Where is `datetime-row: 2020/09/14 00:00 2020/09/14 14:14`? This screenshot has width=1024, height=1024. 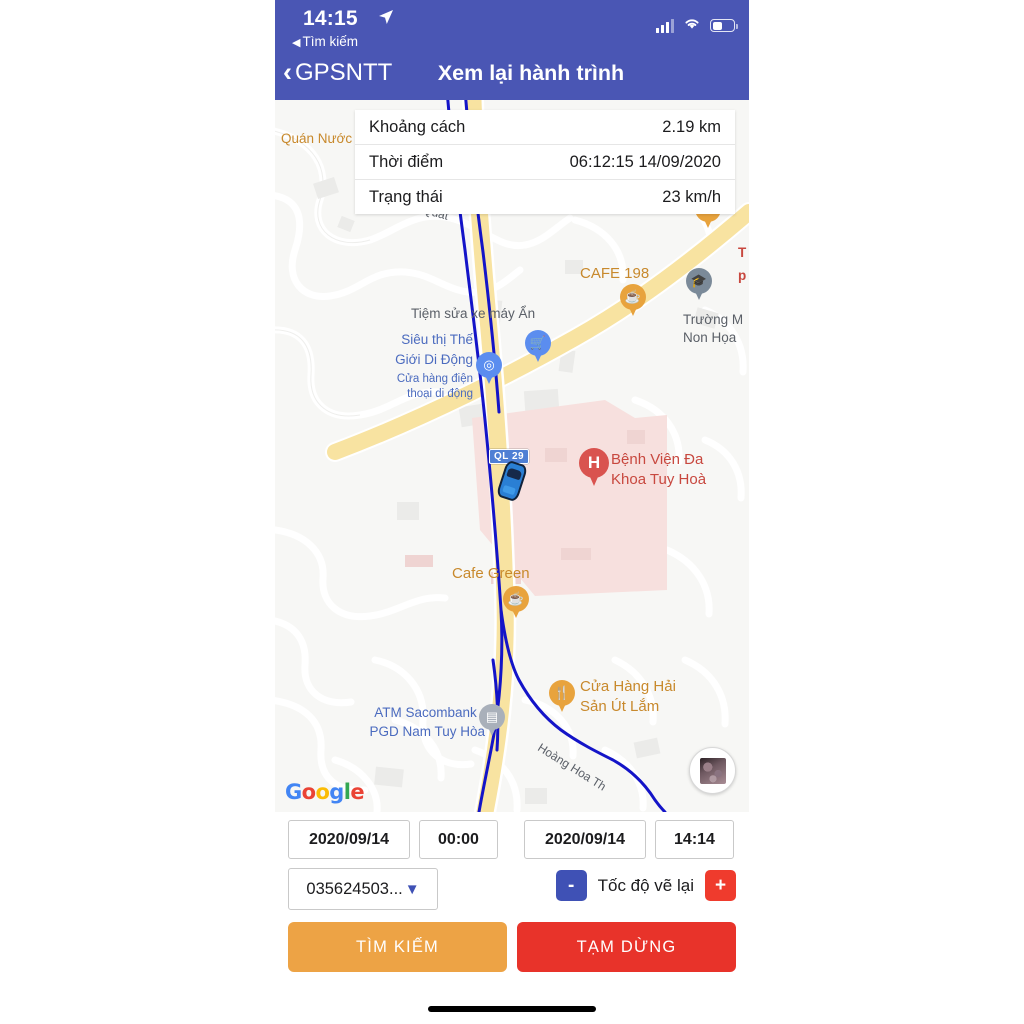
datetime-row: 2020/09/14 00:00 2020/09/14 14:14 is located at coordinates (512, 839).